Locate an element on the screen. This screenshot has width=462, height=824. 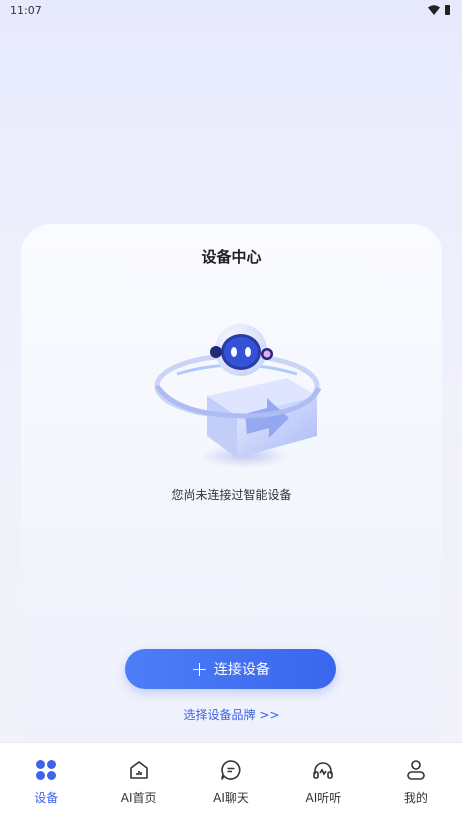
page-title: 设备中心 is located at coordinates (231, 257).